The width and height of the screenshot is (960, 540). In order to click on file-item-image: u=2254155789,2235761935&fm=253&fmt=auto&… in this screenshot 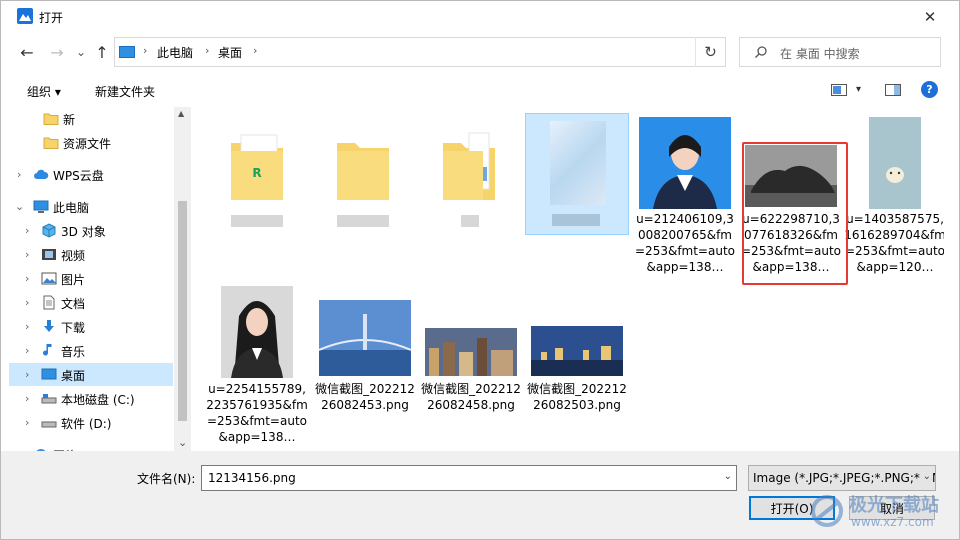, I will do `click(257, 368)`.